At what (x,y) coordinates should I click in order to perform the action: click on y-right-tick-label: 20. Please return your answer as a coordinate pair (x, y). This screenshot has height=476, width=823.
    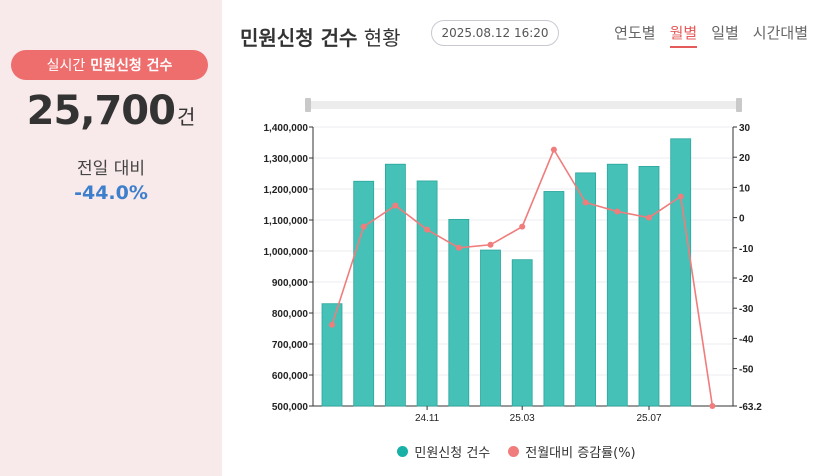
    Looking at the image, I should click on (745, 158).